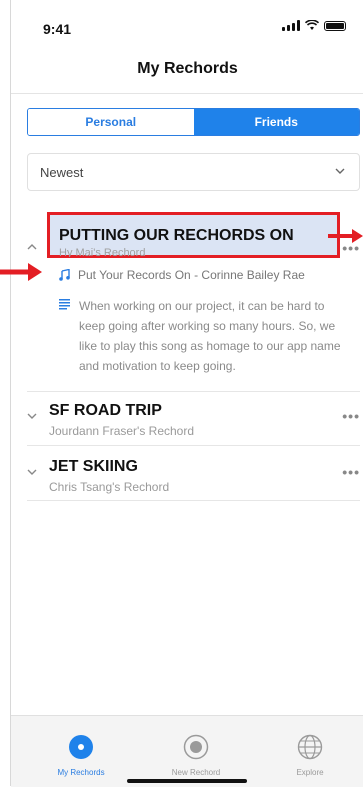 Image resolution: width=363 pixels, height=787 pixels. What do you see at coordinates (109, 487) in the screenshot?
I see `entry-subtitle: Chris Tsang's Rechord` at bounding box center [109, 487].